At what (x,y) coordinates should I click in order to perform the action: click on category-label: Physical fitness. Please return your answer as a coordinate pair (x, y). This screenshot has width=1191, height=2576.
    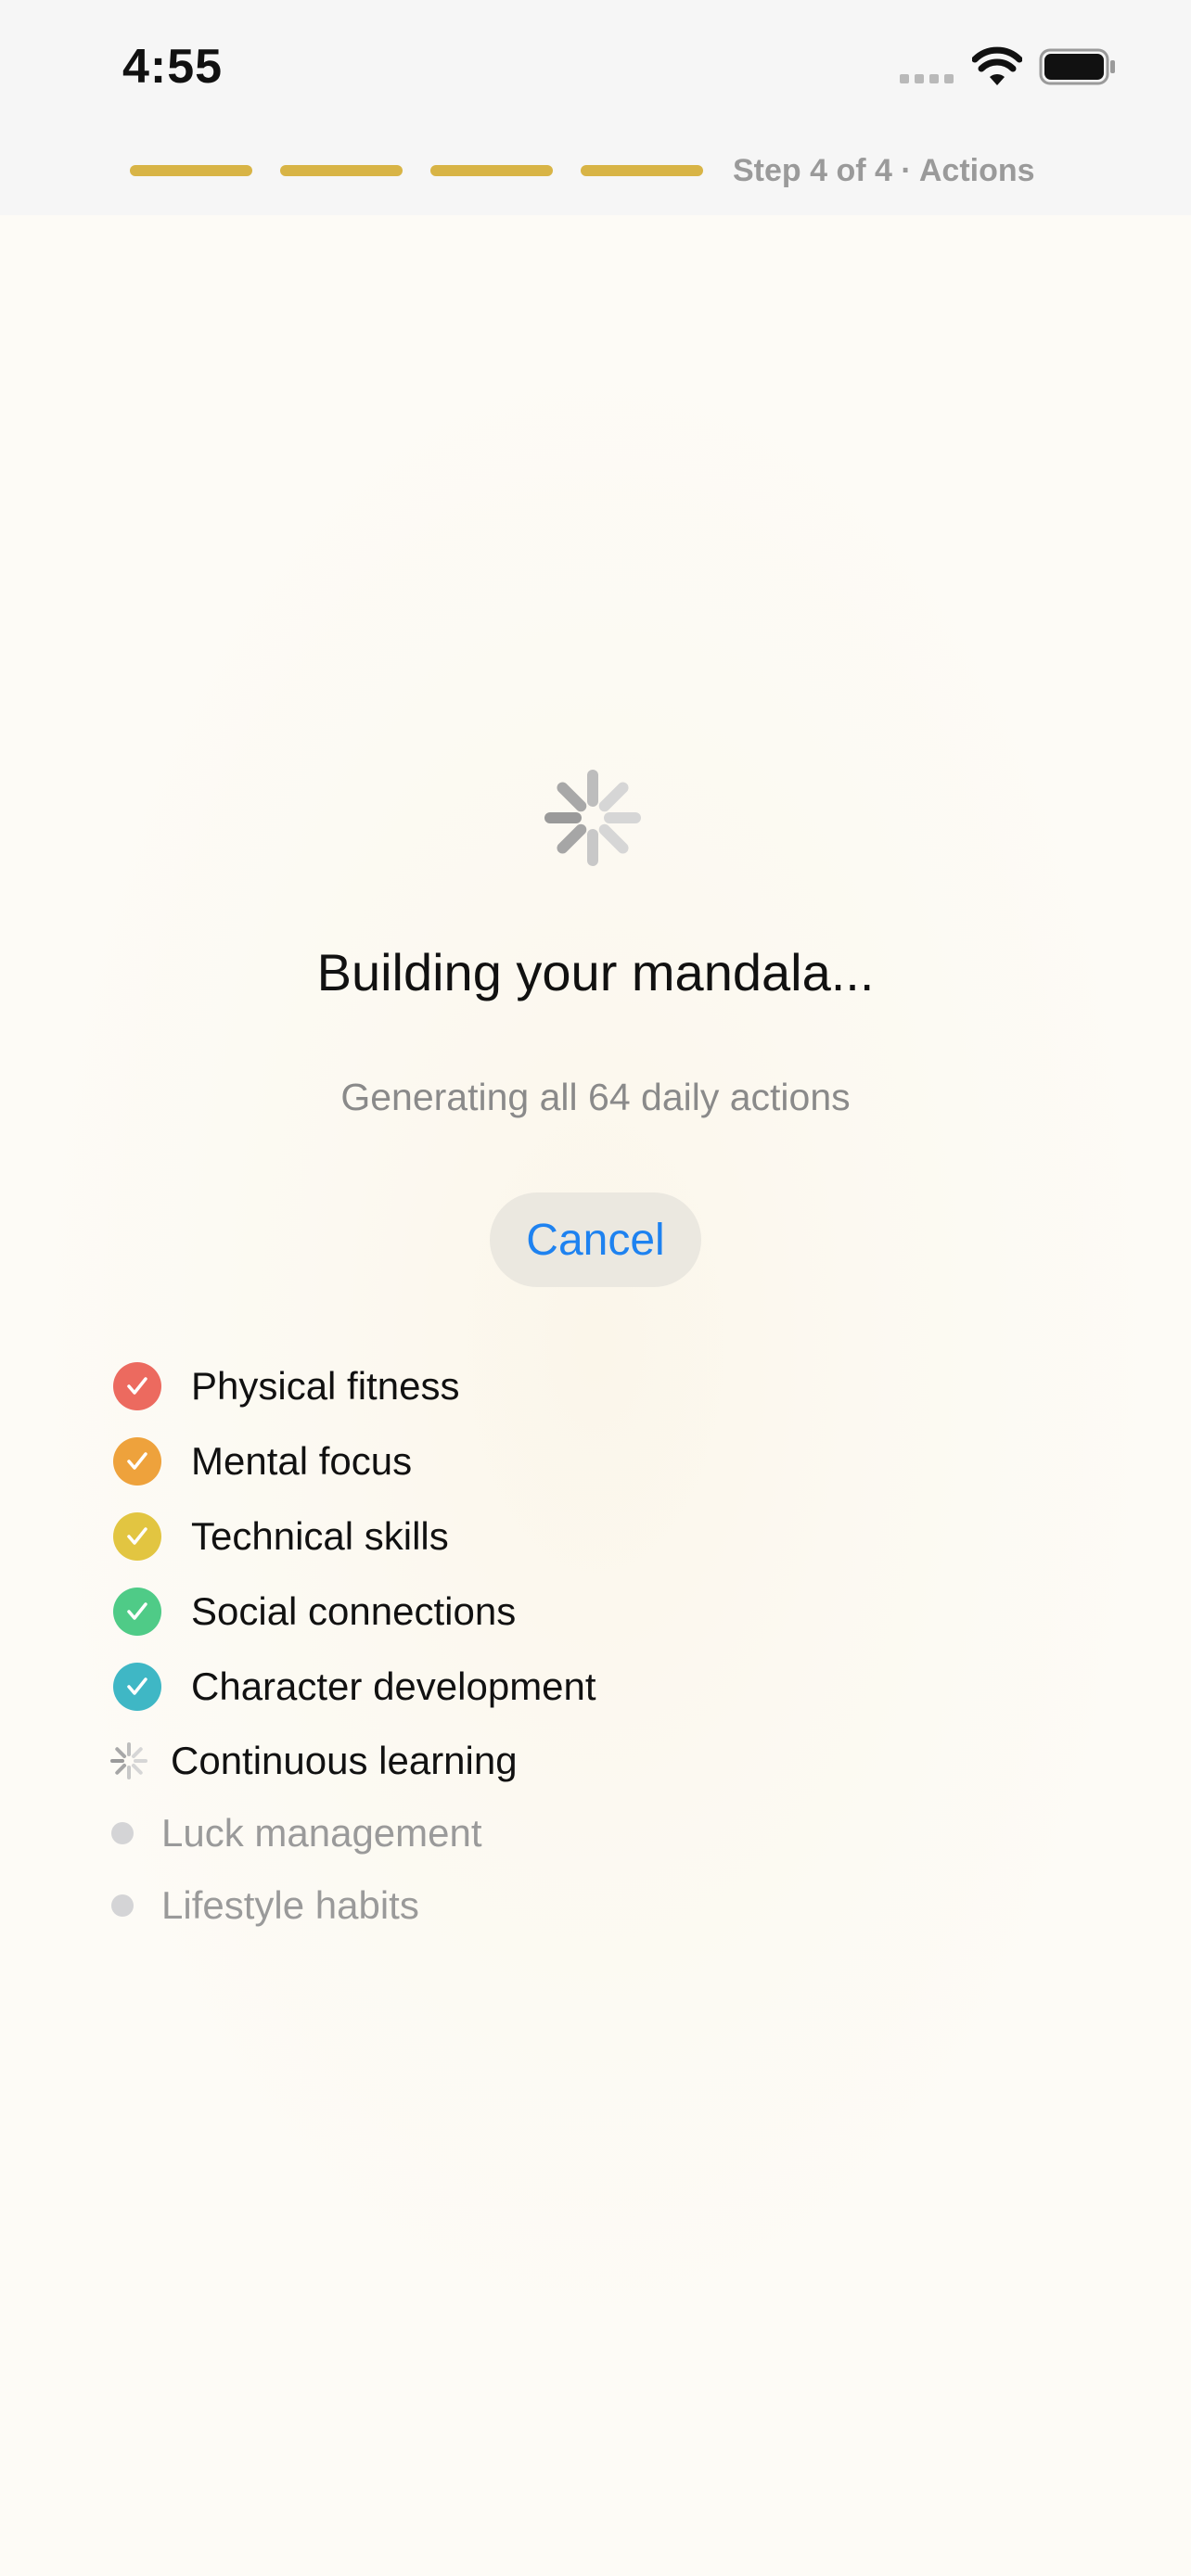
    Looking at the image, I should click on (325, 1386).